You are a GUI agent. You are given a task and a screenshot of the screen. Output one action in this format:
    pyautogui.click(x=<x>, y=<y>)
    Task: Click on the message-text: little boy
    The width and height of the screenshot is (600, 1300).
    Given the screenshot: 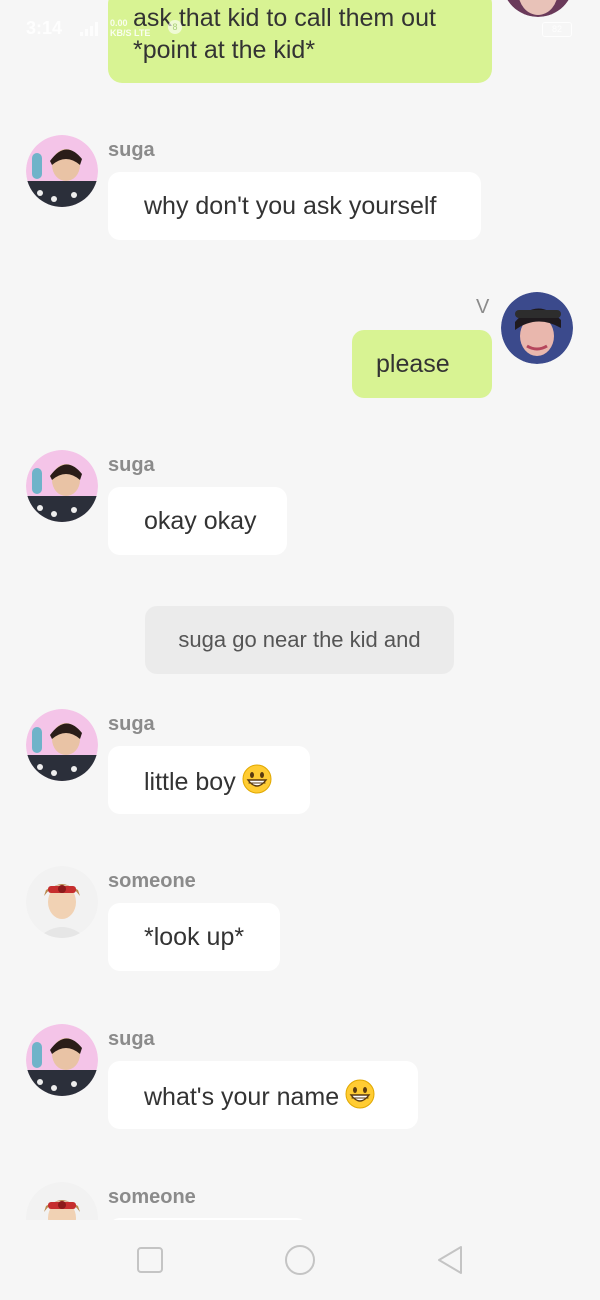 What is the action you would take?
    pyautogui.click(x=190, y=782)
    